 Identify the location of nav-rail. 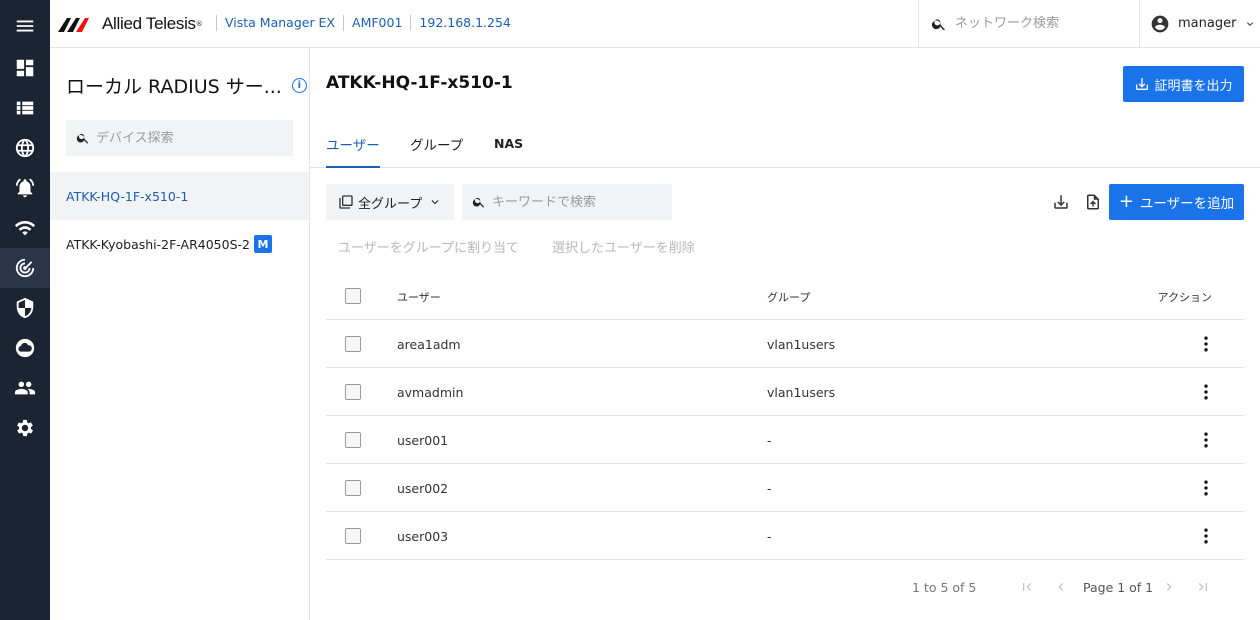
(25, 310).